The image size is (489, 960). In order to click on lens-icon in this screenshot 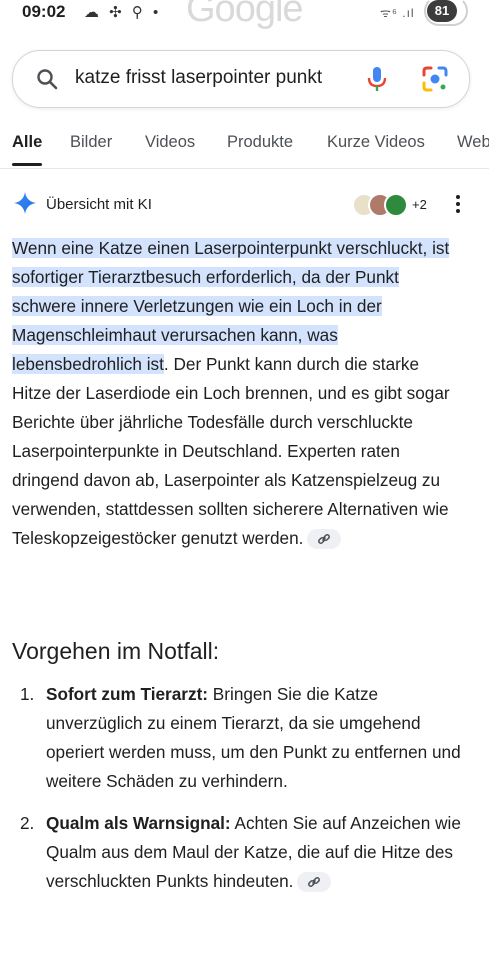, I will do `click(435, 79)`.